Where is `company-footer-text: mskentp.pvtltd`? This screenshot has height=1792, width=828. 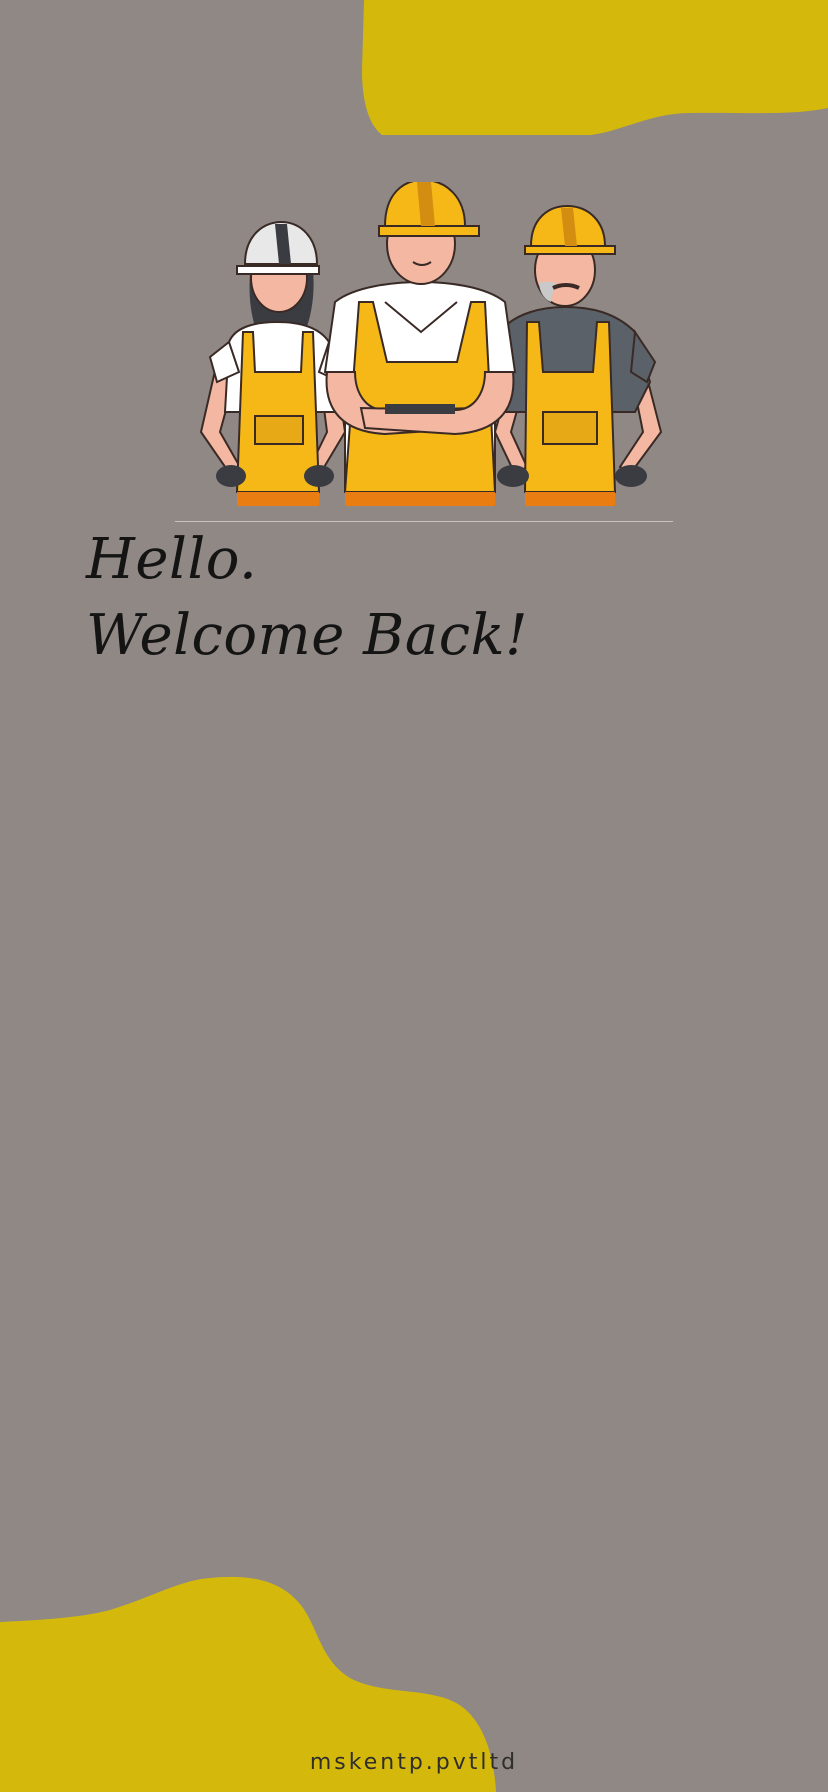
company-footer-text: mskentp.pvtltd is located at coordinates (414, 1762).